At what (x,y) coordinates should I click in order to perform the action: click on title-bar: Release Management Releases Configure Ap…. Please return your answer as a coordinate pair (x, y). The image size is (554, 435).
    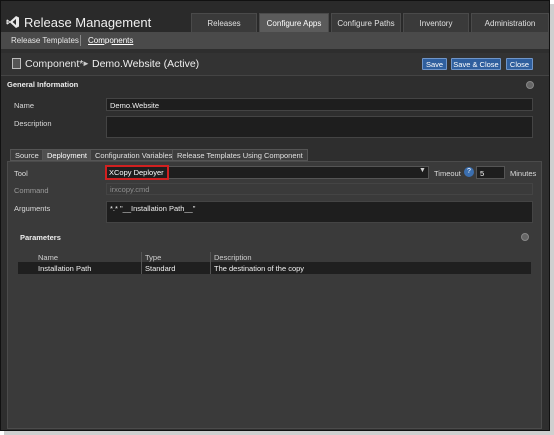
    Looking at the image, I should click on (275, 16).